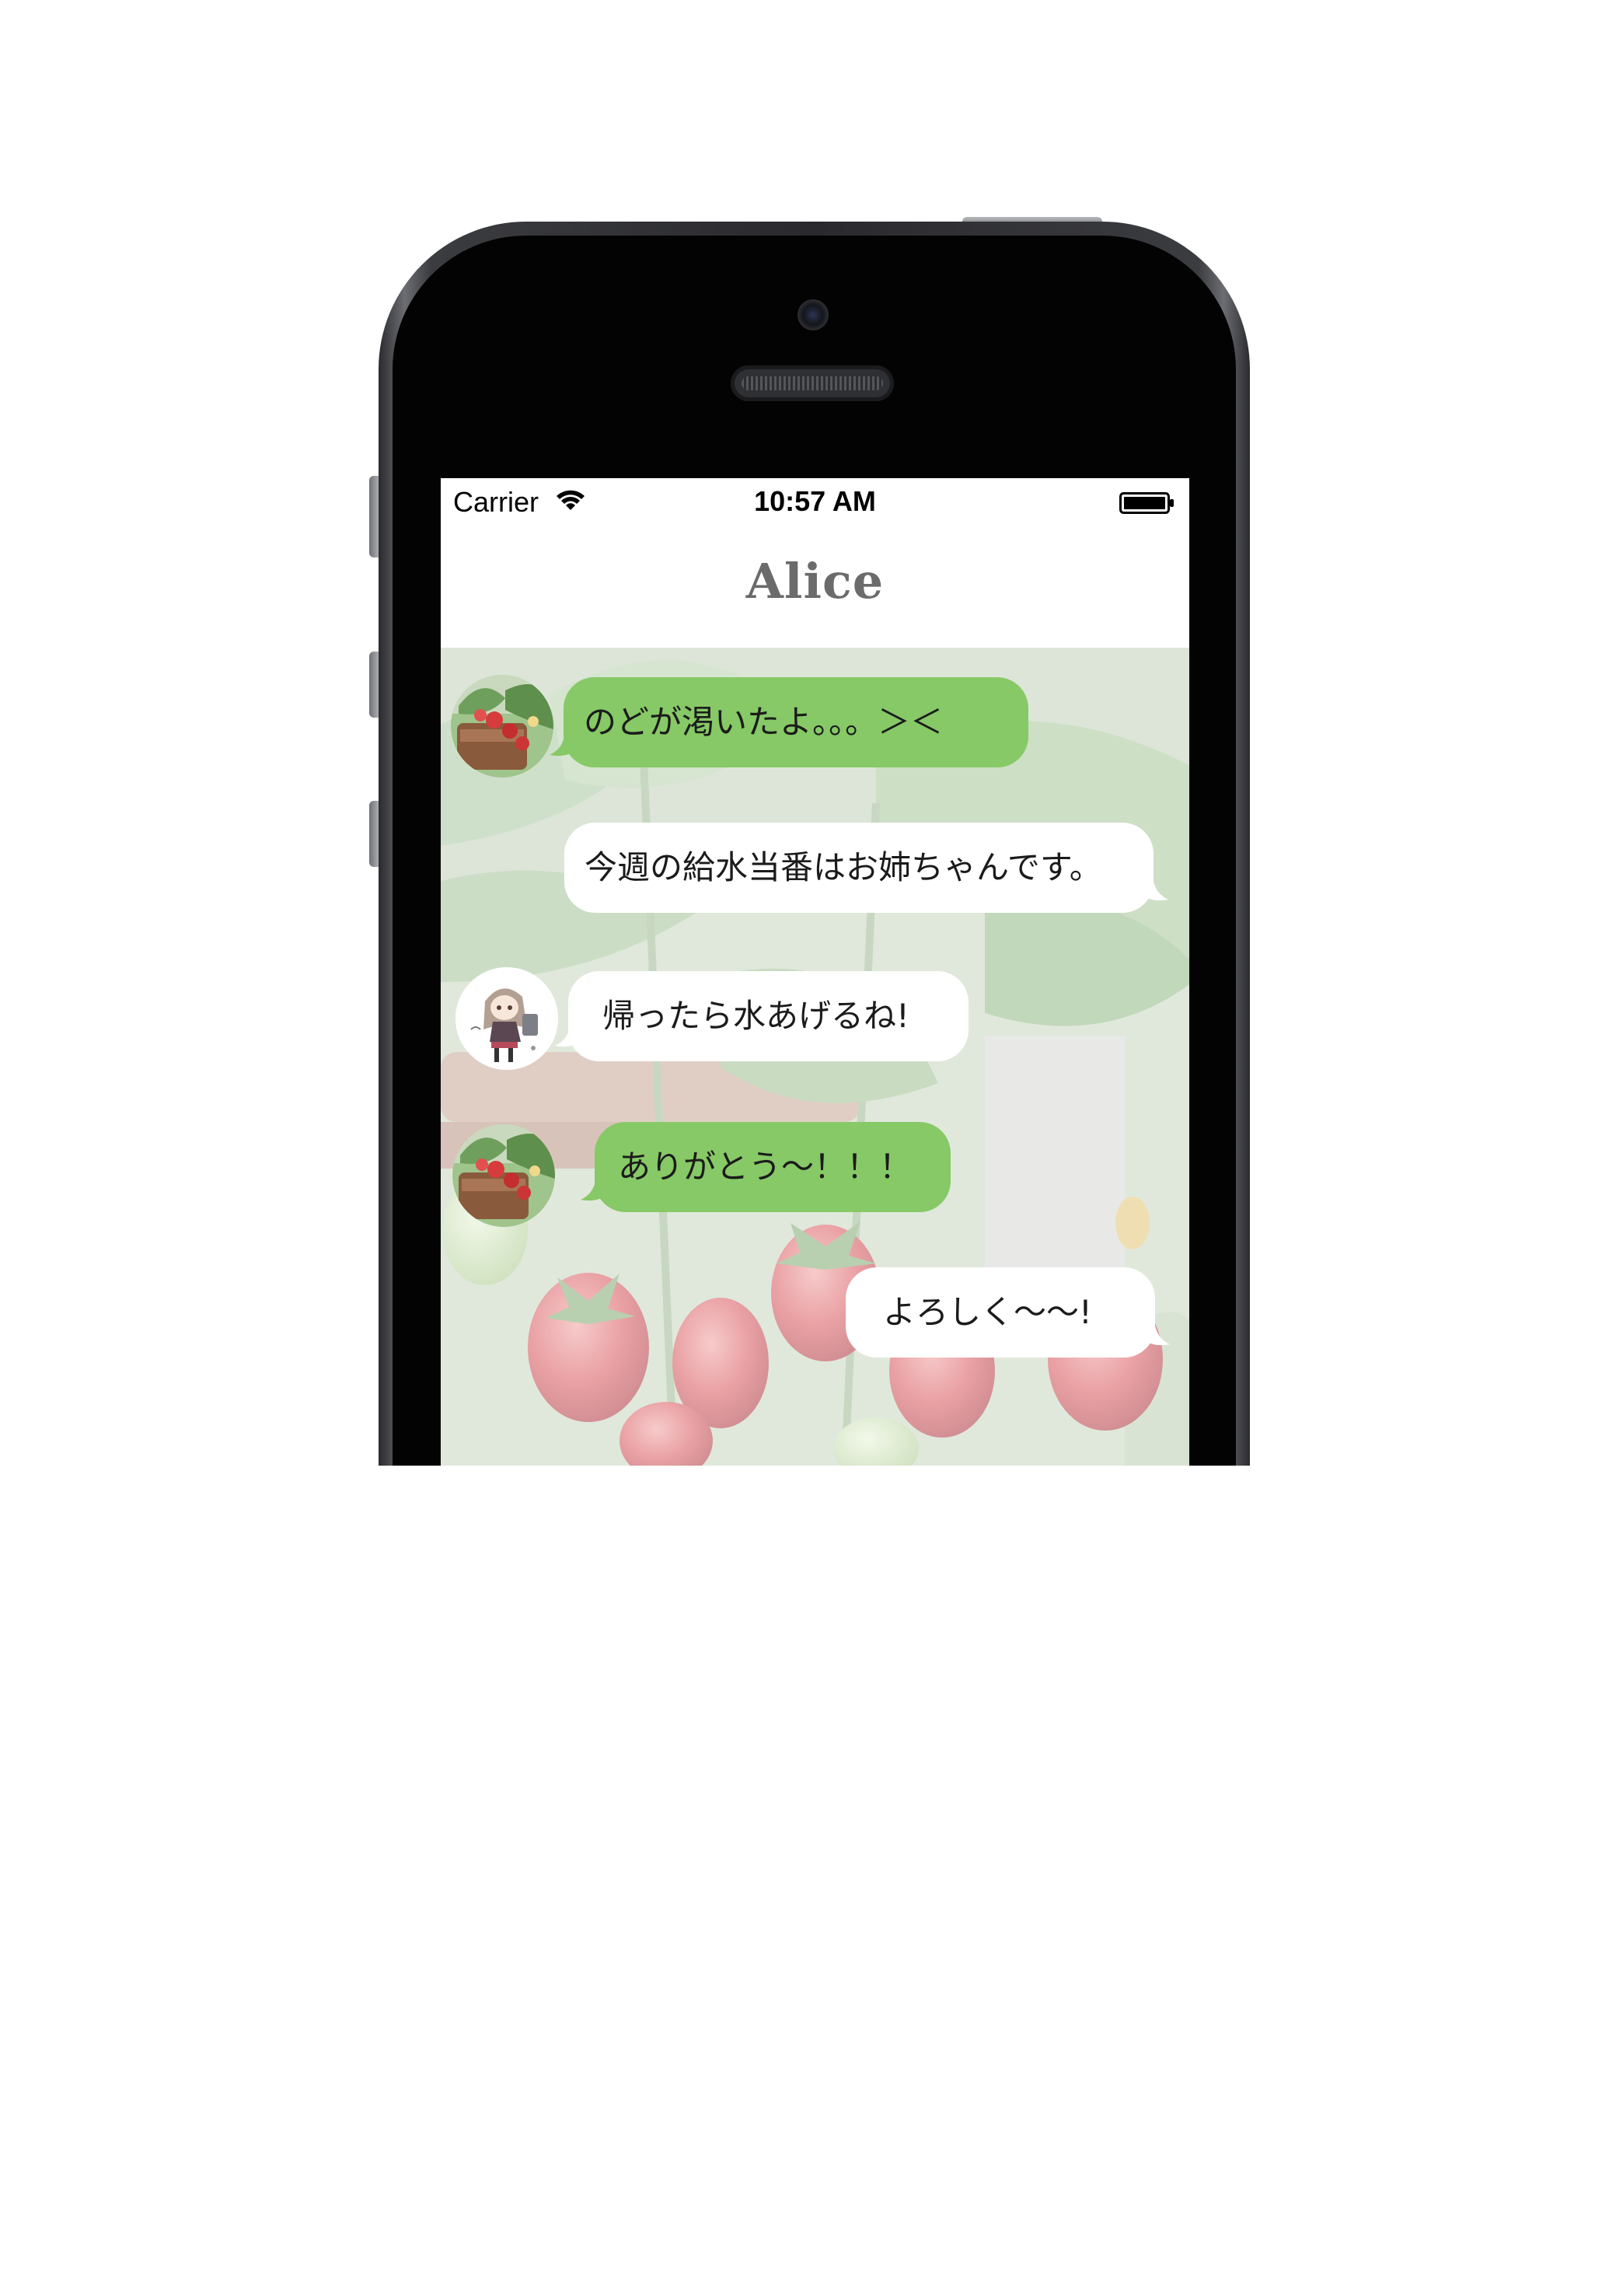  Describe the element at coordinates (814, 314) in the screenshot. I see `front-camera-icon` at that location.